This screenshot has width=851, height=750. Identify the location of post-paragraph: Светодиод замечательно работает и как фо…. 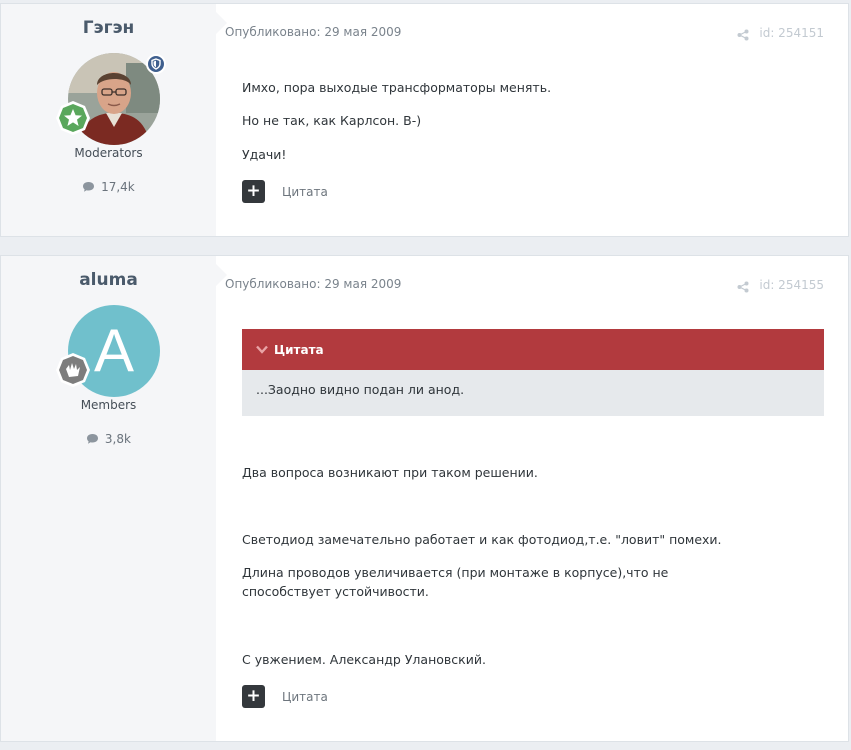
(482, 539).